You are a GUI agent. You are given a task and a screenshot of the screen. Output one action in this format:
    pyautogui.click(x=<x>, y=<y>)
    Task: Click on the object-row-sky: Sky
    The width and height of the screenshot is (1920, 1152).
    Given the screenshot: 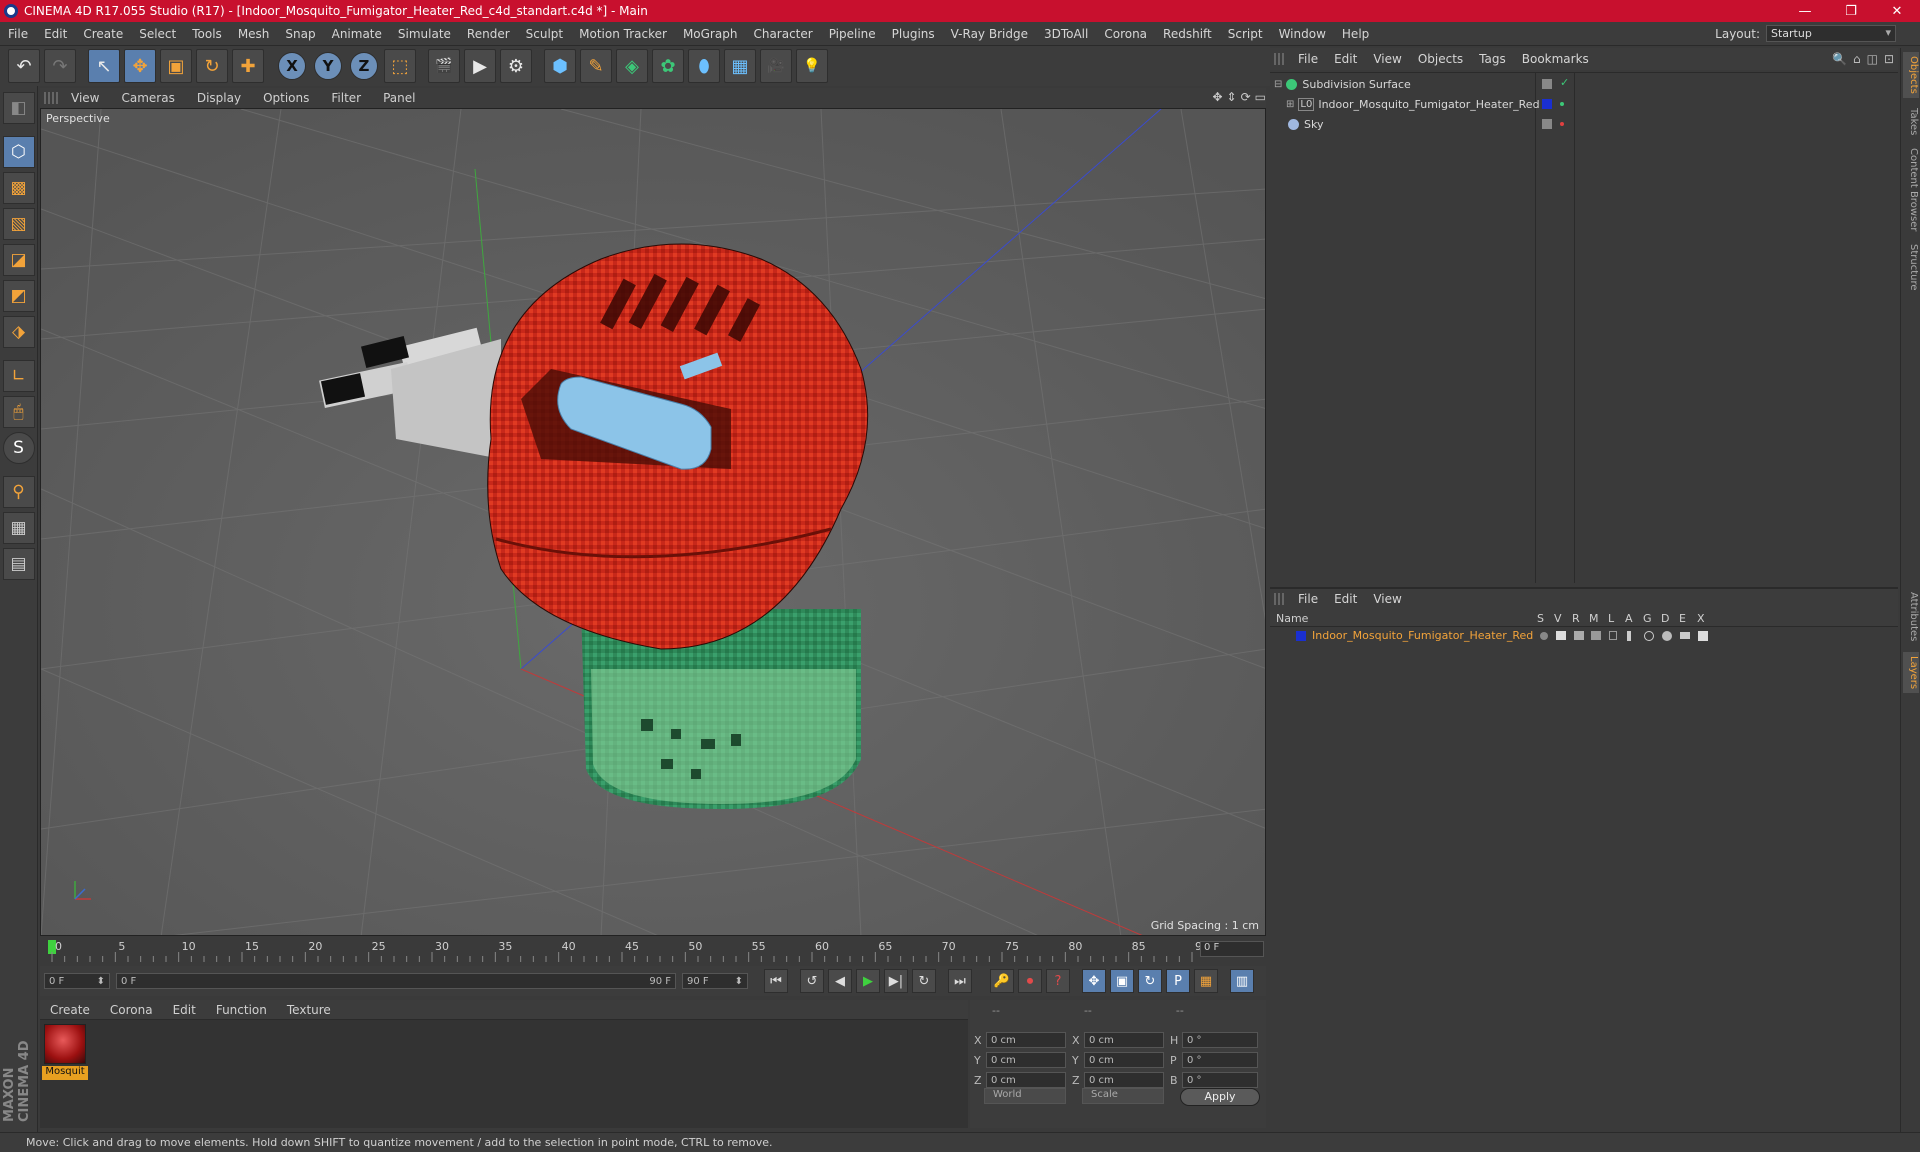 What is the action you would take?
    pyautogui.click(x=1584, y=124)
    